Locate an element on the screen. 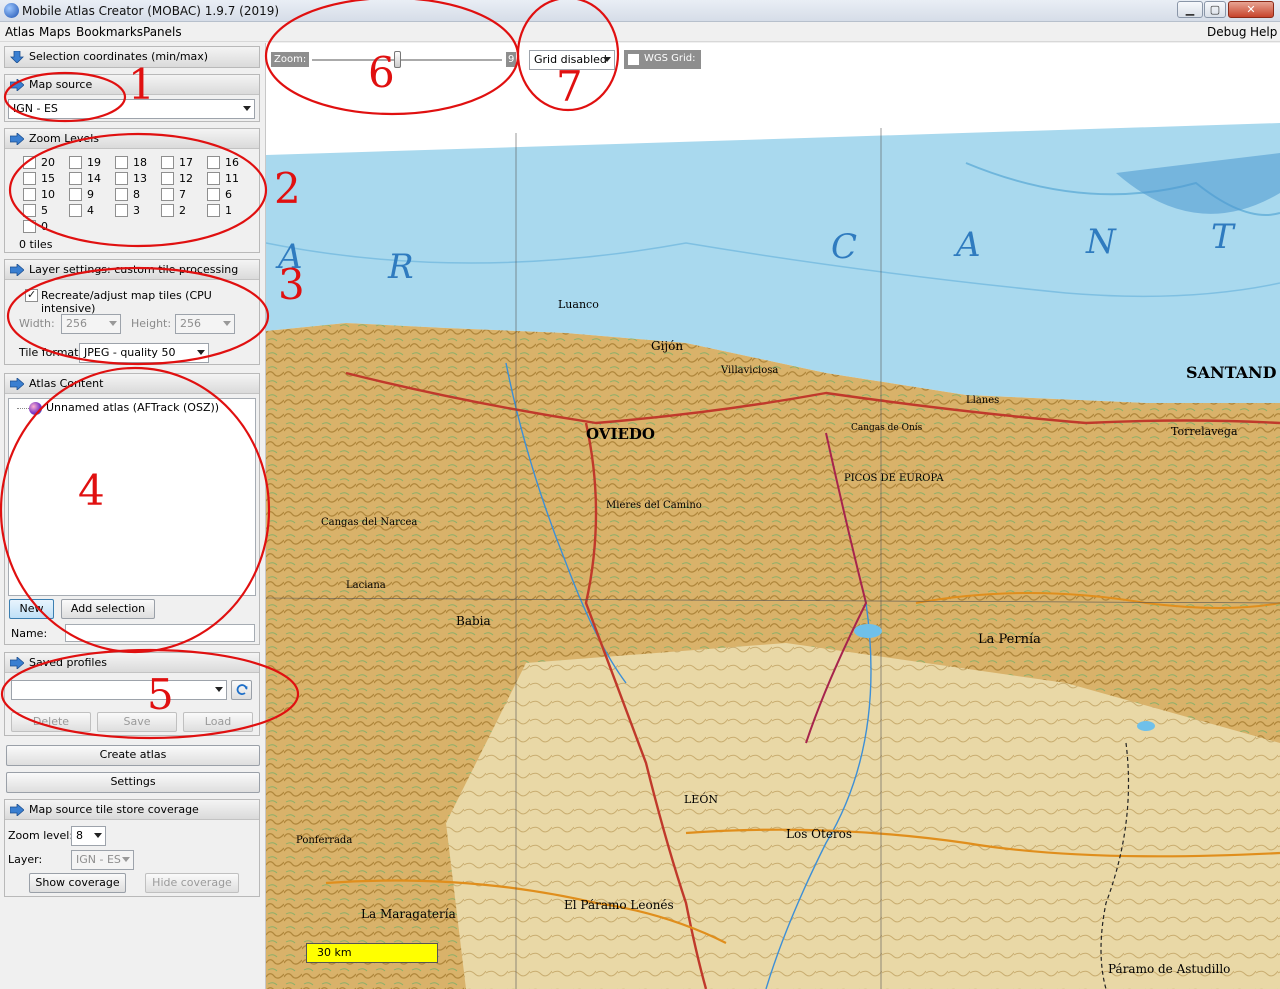 The height and width of the screenshot is (989, 1280). annotation-number-6: 6 is located at coordinates (381, 72).